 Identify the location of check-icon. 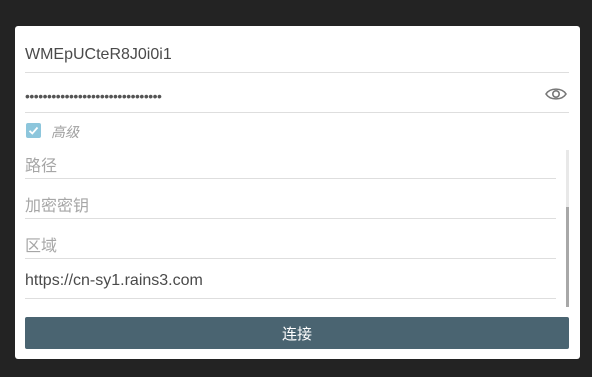
(33, 130).